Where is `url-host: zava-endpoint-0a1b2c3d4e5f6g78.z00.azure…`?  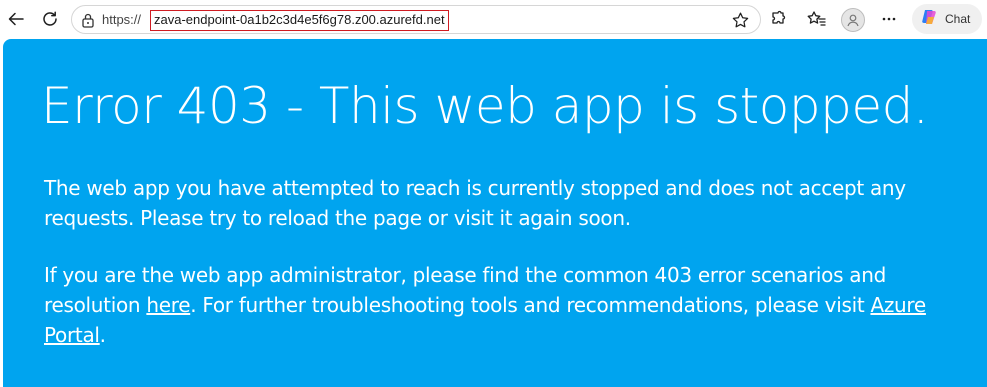 url-host: zava-endpoint-0a1b2c3d4e5f6g78.z00.azure… is located at coordinates (299, 20).